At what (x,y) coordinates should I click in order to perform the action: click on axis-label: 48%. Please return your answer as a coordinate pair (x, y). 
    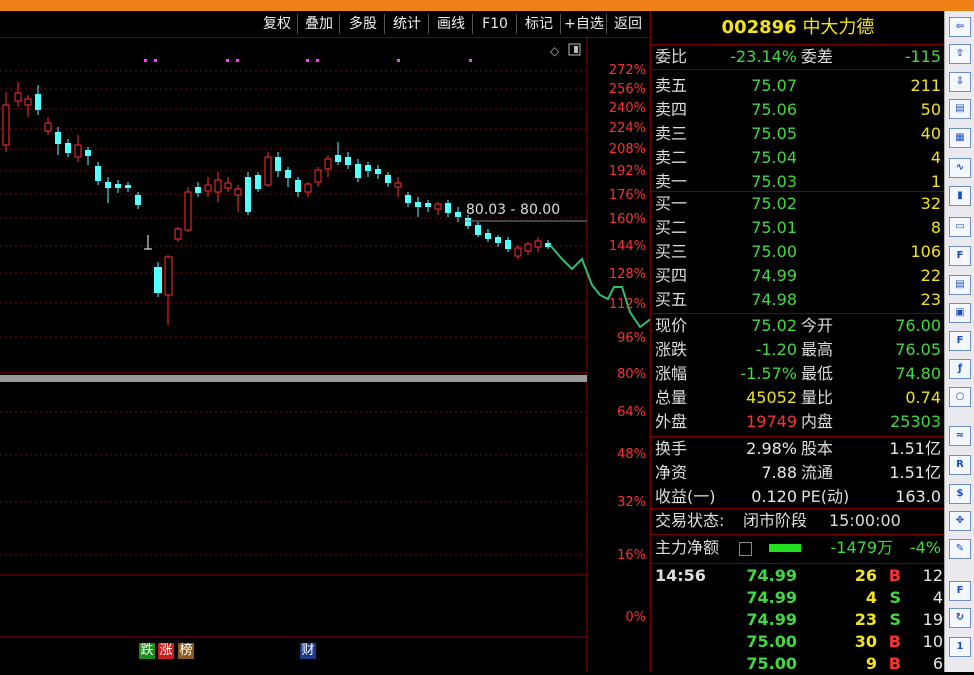
    Looking at the image, I should click on (631, 454).